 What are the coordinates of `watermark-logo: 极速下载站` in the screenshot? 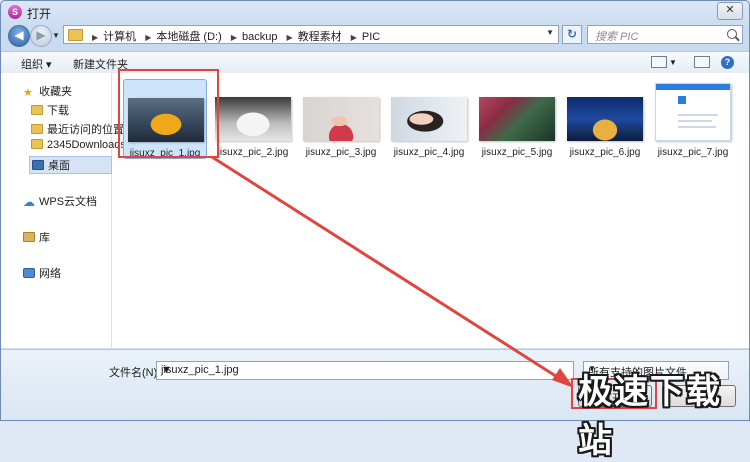 It's located at (650, 416).